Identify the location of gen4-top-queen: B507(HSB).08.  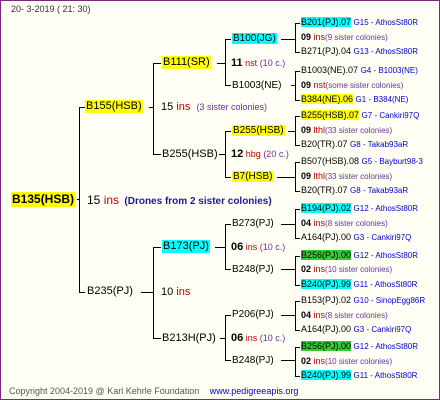
(330, 161).